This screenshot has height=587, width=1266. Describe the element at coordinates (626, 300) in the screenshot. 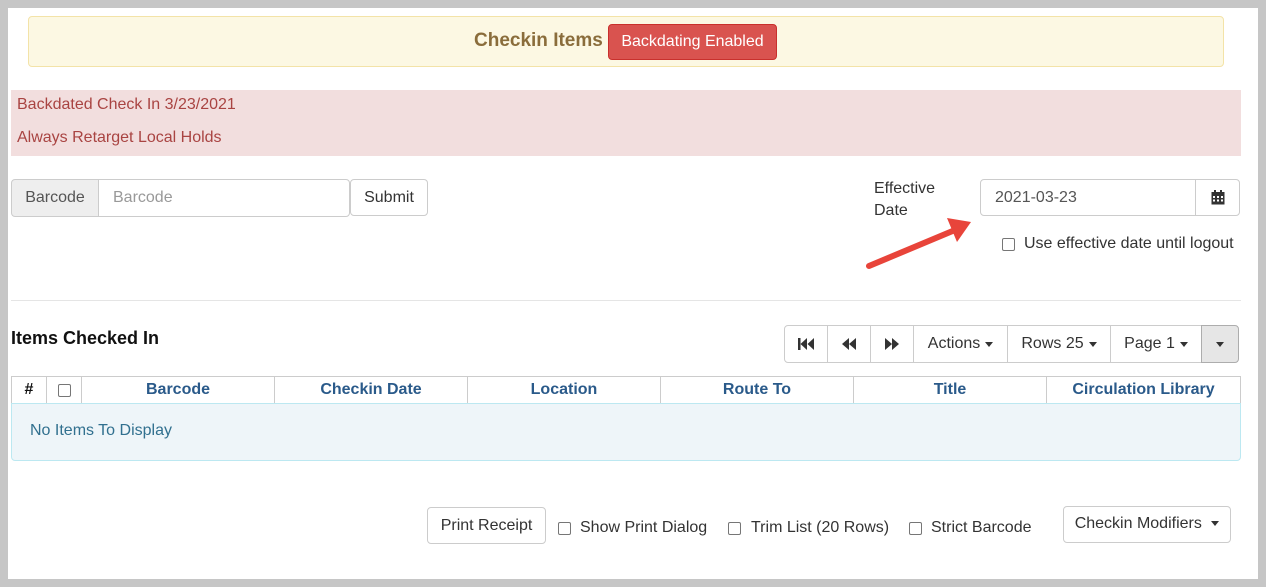

I see `section-divider` at that location.